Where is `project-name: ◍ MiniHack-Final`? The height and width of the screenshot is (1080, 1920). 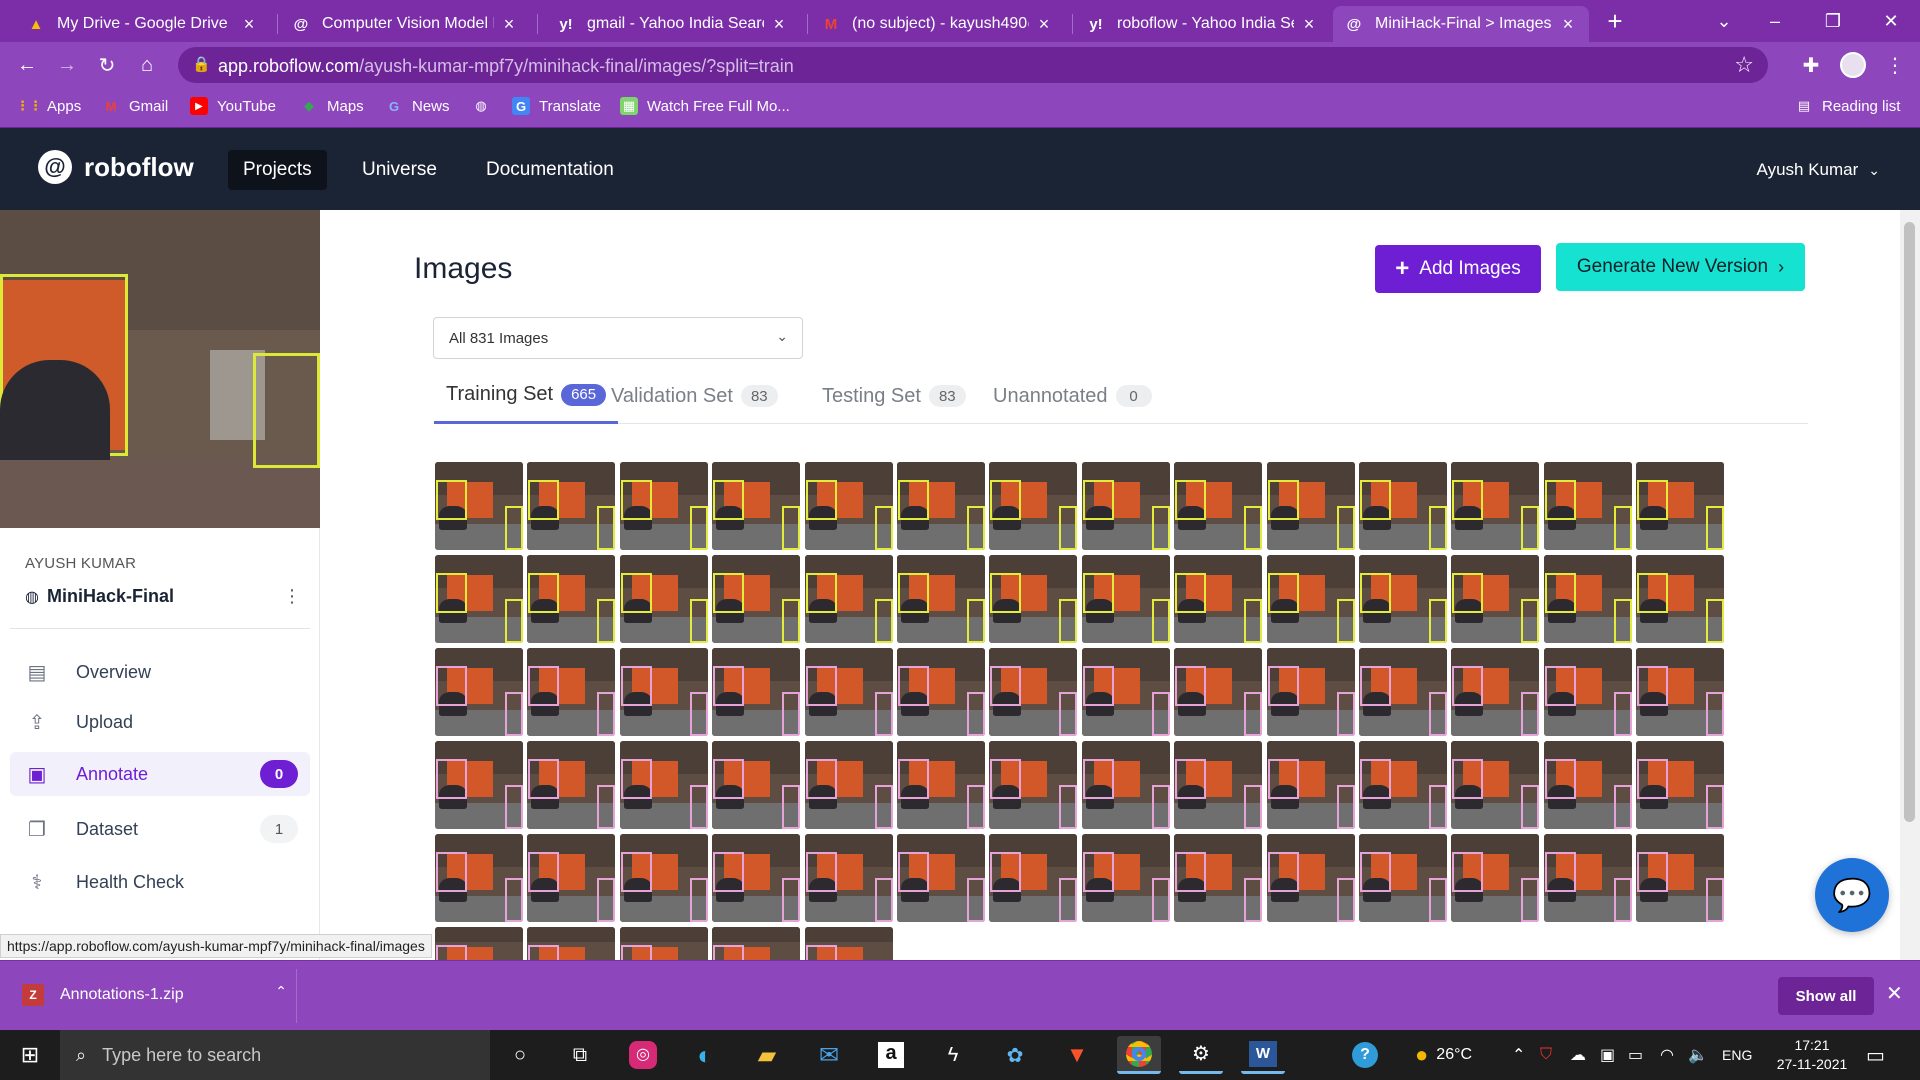
project-name: ◍ MiniHack-Final is located at coordinates (99, 596).